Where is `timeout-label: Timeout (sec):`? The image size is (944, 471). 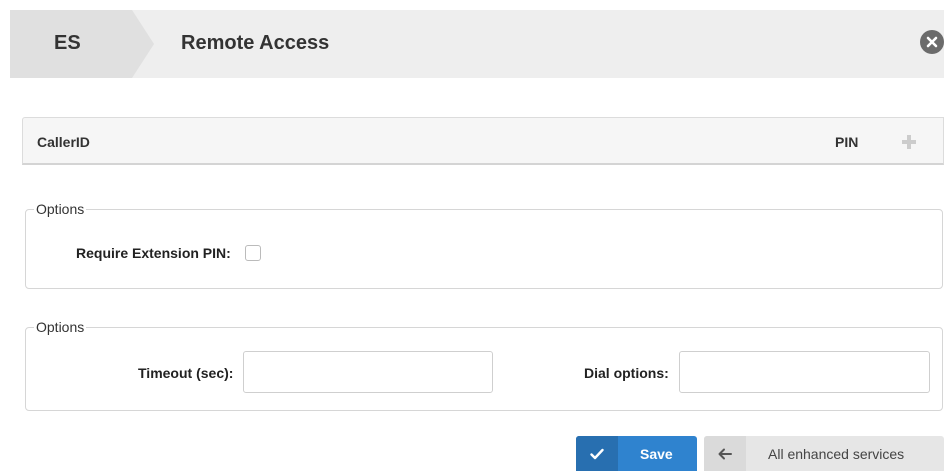 timeout-label: Timeout (sec): is located at coordinates (186, 373).